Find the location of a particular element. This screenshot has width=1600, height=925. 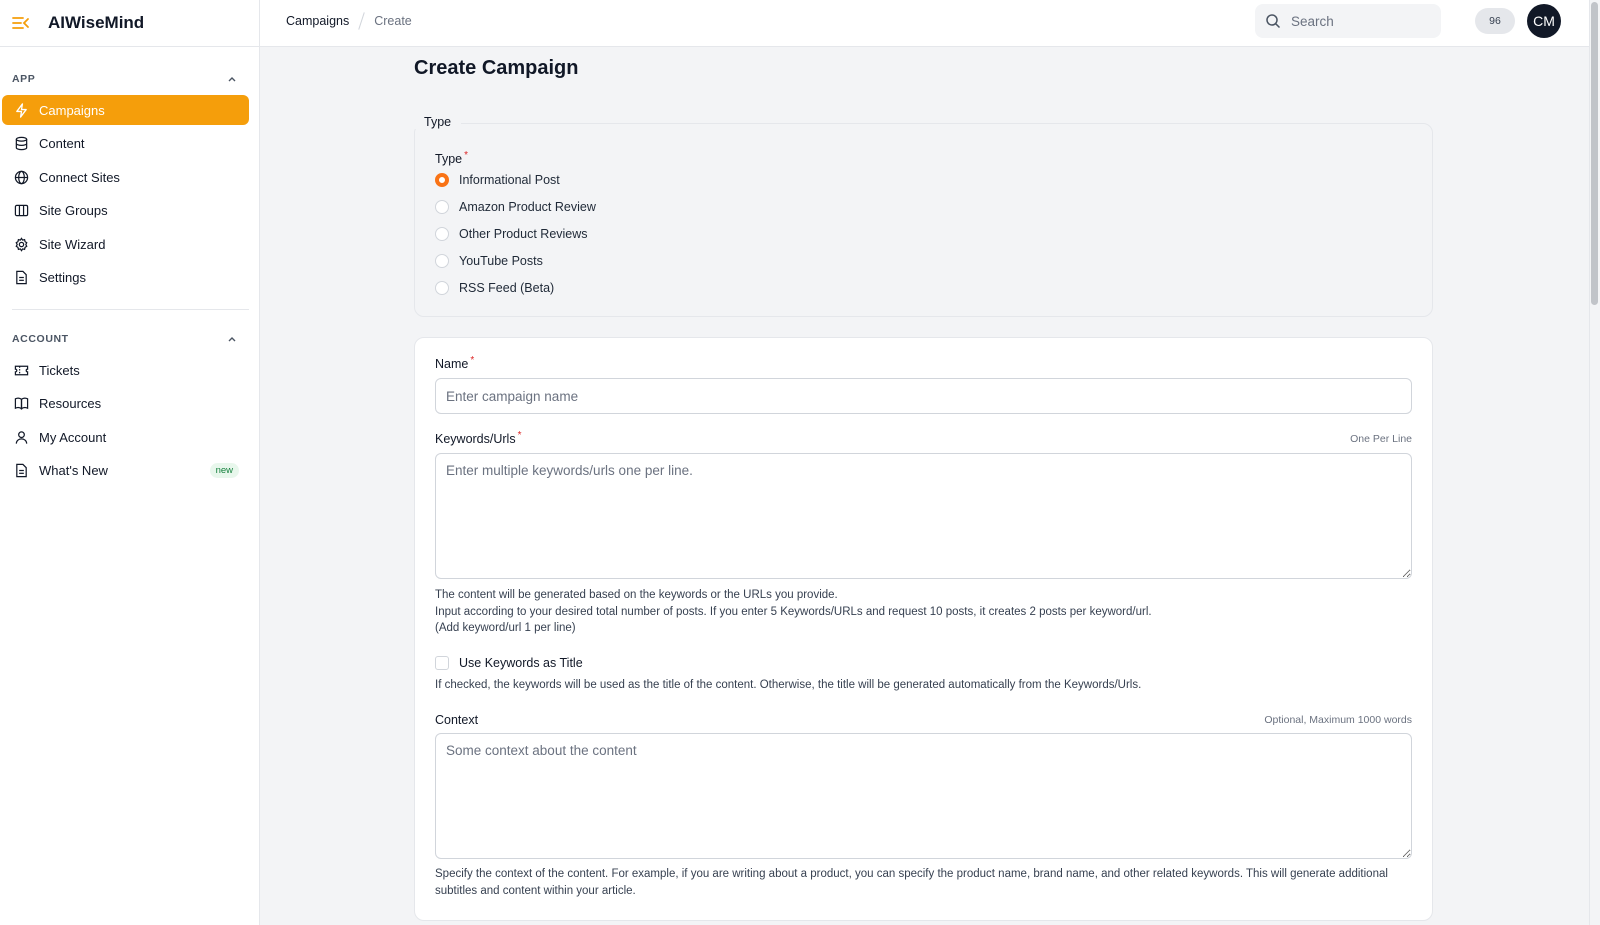

keywords-textarea is located at coordinates (923, 516).